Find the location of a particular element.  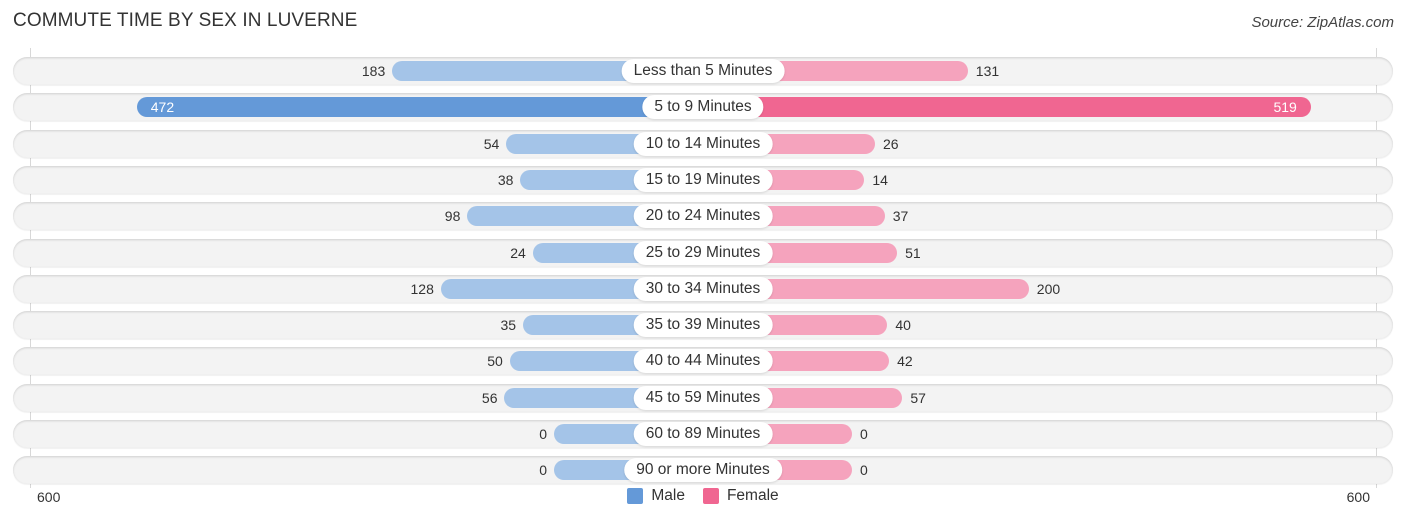

value-label-female: 40 is located at coordinates (903, 325).